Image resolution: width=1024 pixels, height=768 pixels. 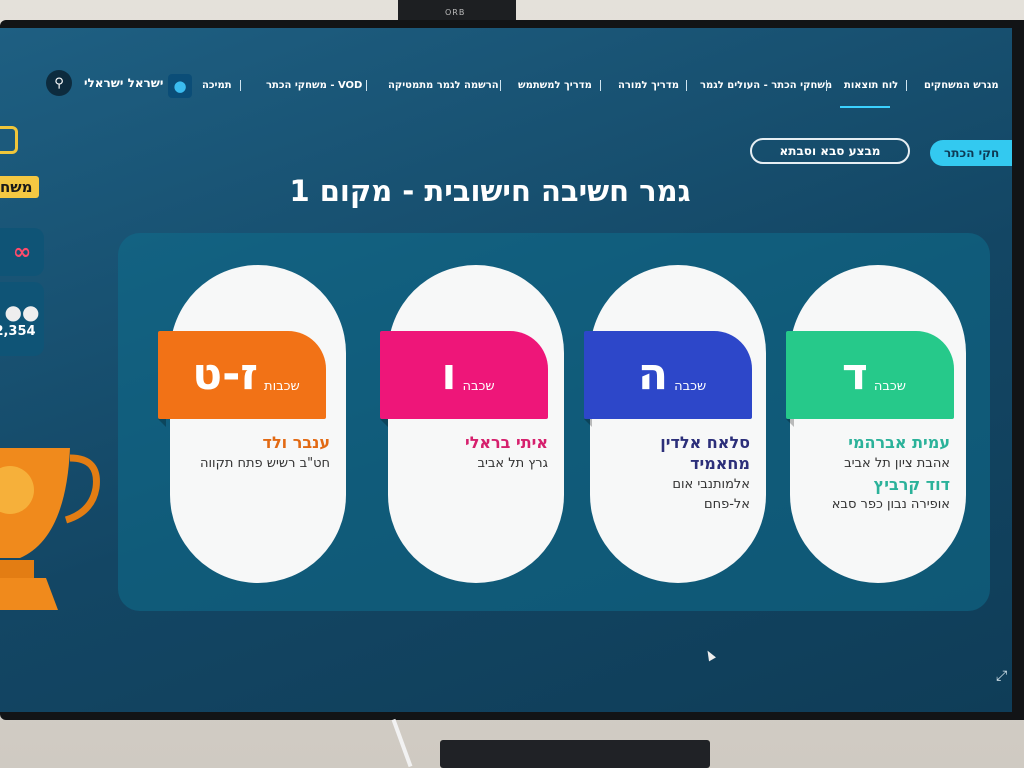 I want to click on winner-name: עמית אברהמי, so click(x=899, y=442).